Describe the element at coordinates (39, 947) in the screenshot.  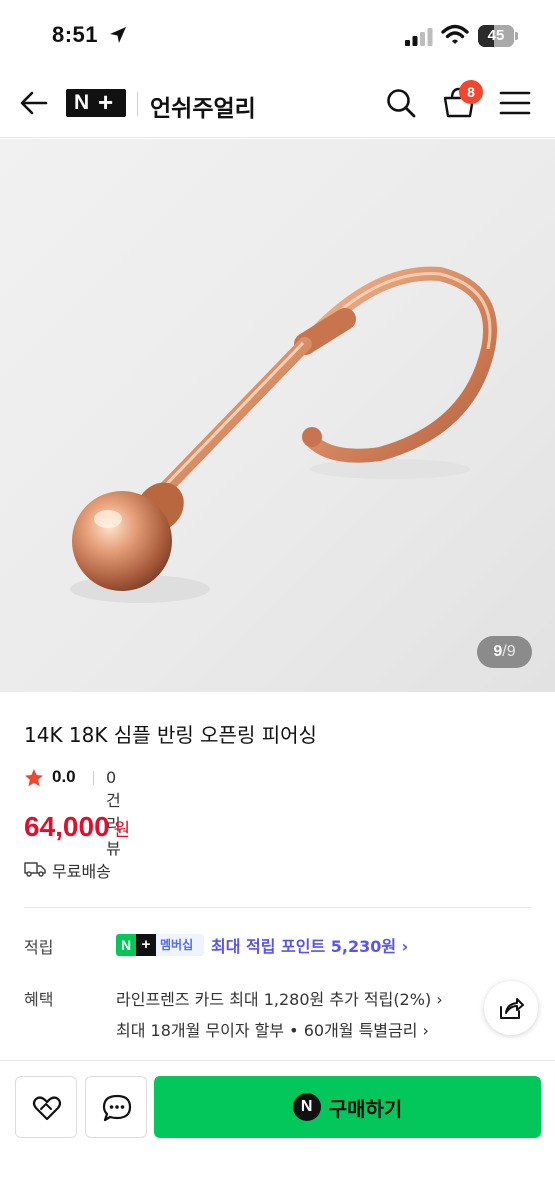
I see `points-label: 적립` at that location.